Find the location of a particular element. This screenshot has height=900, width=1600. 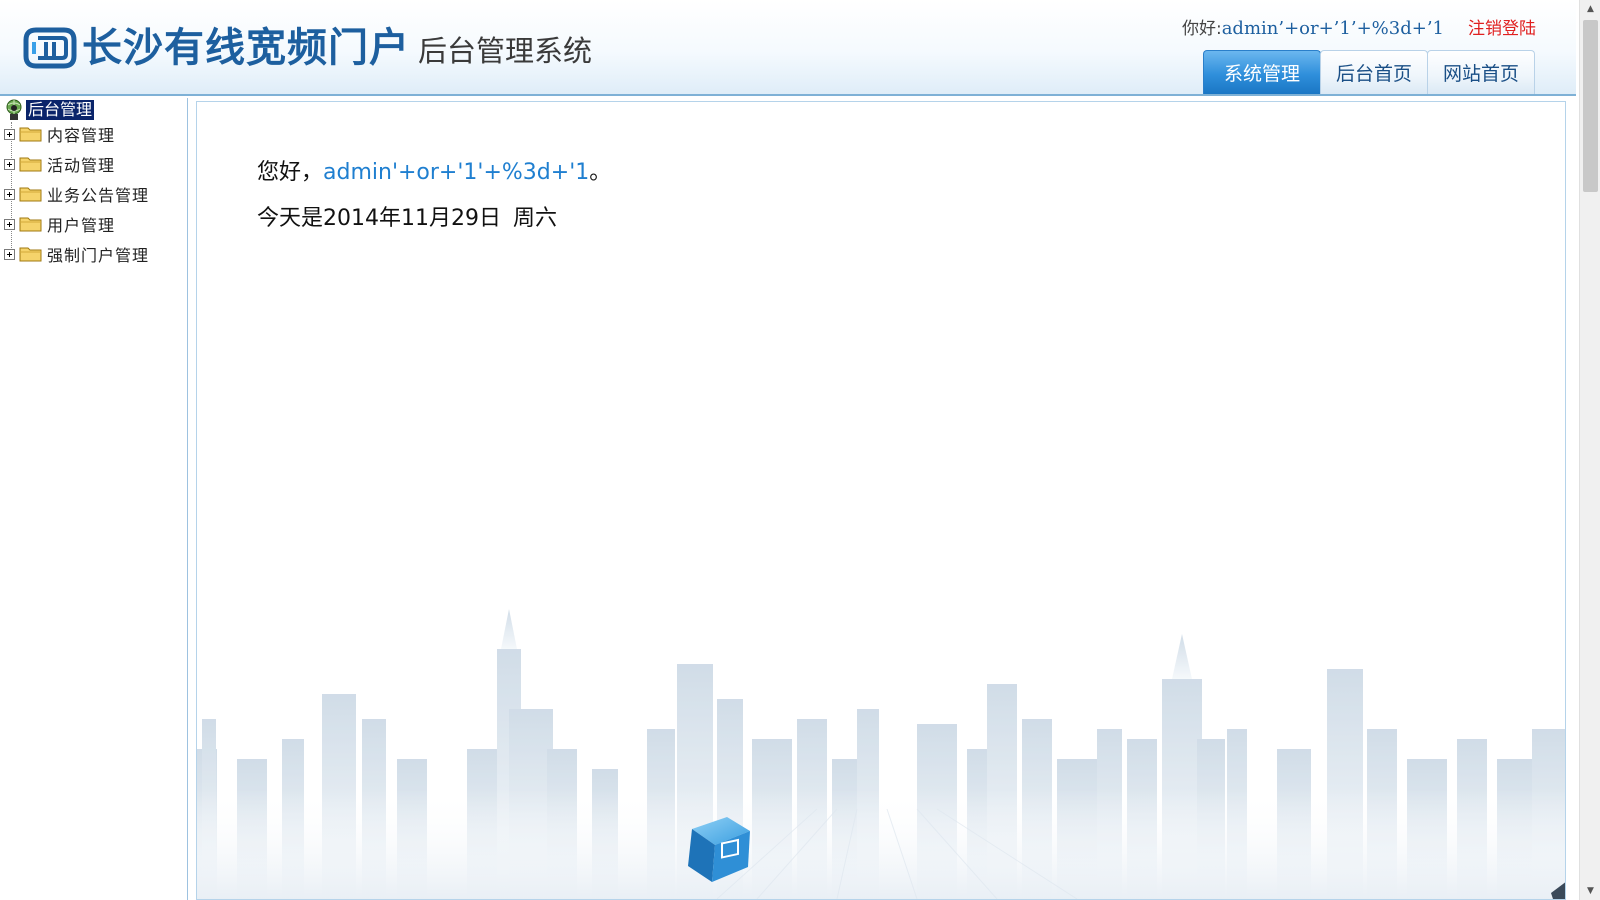

tree-item-label: 活动管理 is located at coordinates (81, 165).